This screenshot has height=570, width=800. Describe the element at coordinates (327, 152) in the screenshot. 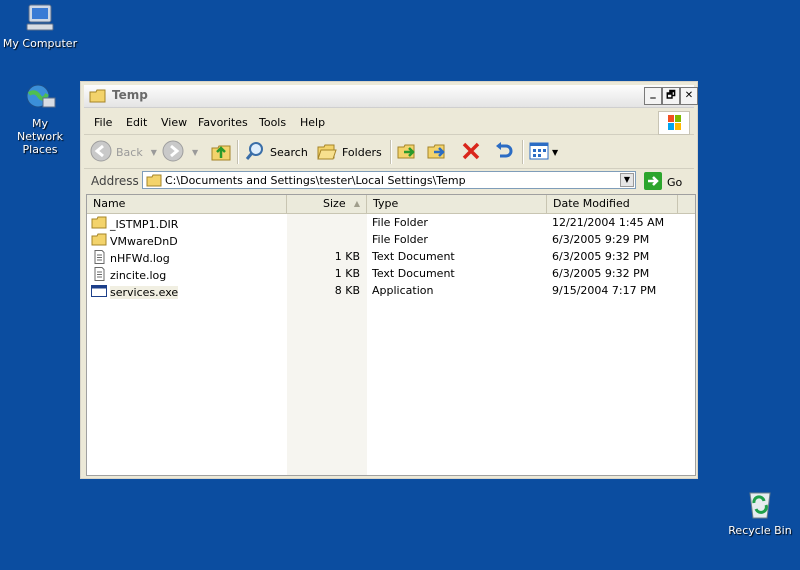

I see `folders-icon` at that location.